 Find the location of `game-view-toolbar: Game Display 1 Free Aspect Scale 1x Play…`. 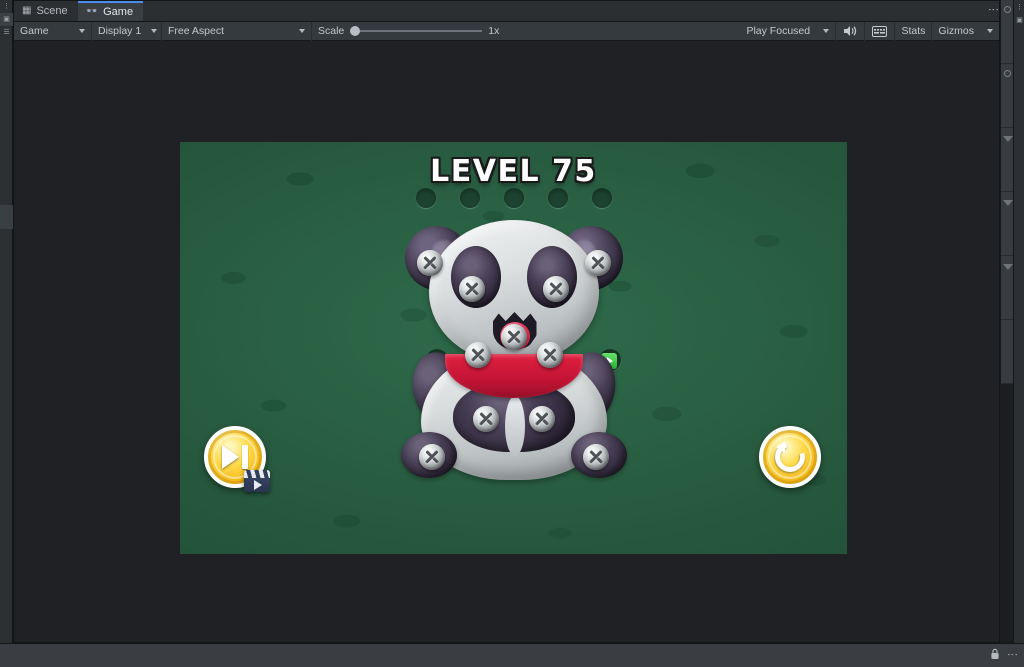

game-view-toolbar: Game Display 1 Free Aspect Scale 1x Play… is located at coordinates (506, 31).